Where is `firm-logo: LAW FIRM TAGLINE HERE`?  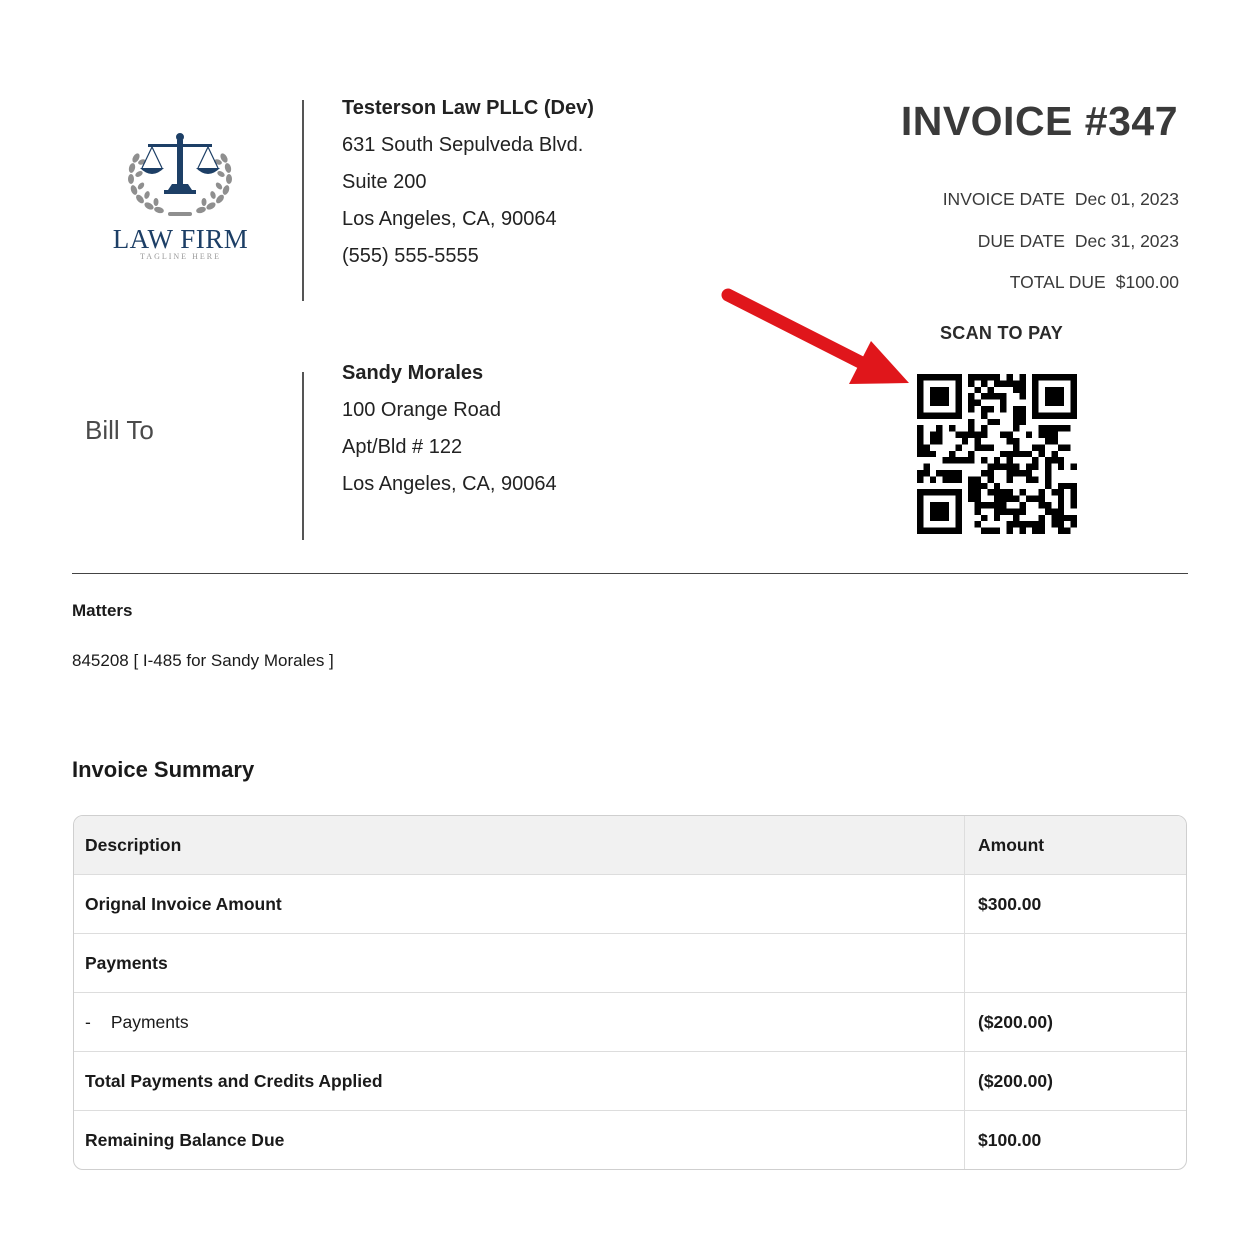
firm-logo: LAW FIRM TAGLINE HERE is located at coordinates (180, 198).